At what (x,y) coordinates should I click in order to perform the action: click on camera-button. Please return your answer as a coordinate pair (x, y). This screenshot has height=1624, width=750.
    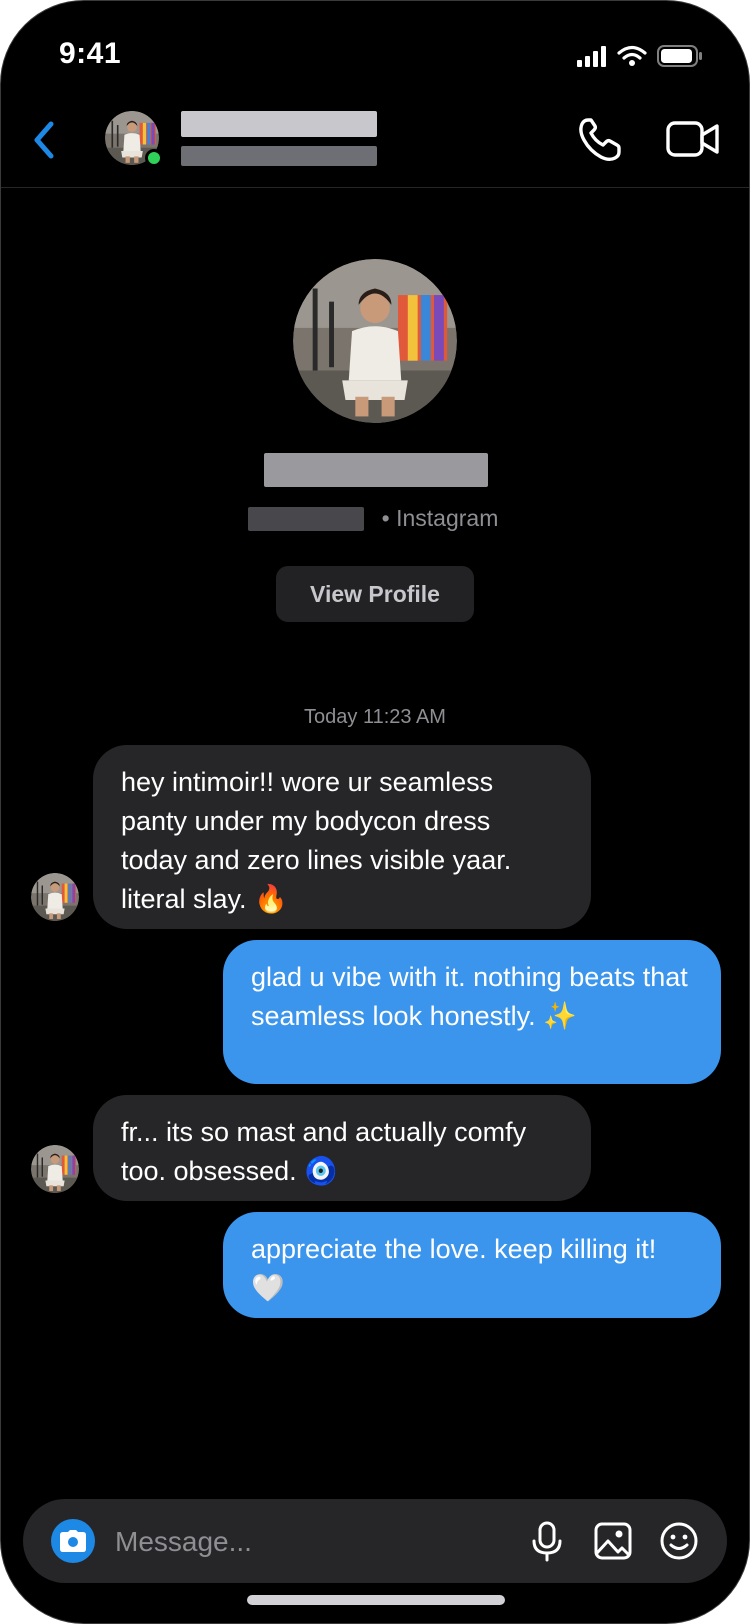
    Looking at the image, I should click on (73, 1541).